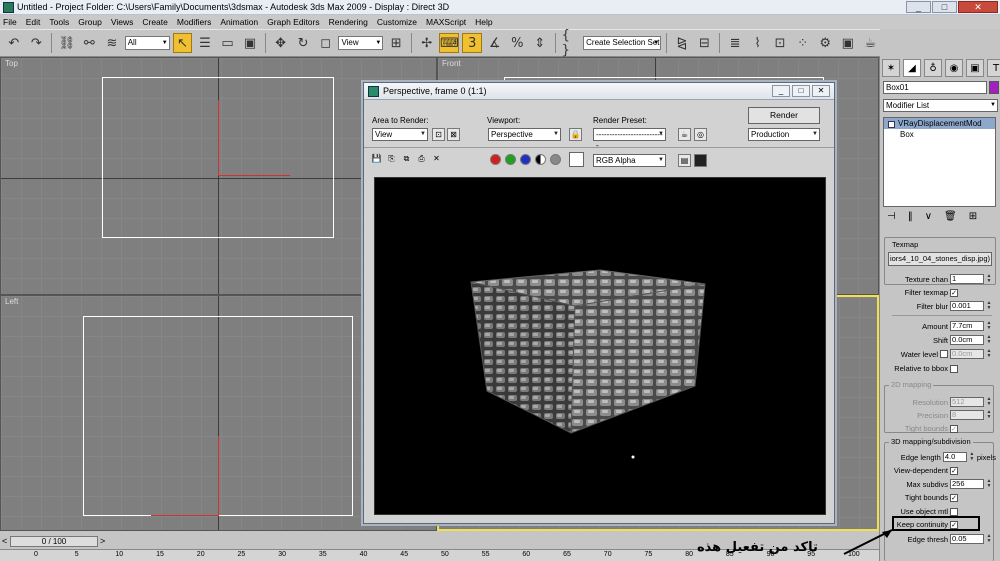 This screenshot has height=561, width=1000. What do you see at coordinates (421, 159) in the screenshot?
I see `print-image-icon: ⎙` at bounding box center [421, 159].